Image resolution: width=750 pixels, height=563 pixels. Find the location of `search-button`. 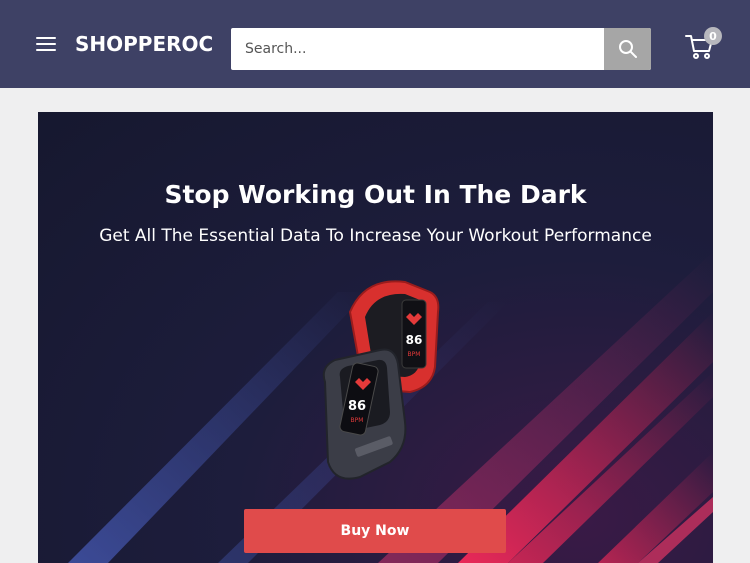

search-button is located at coordinates (627, 49).